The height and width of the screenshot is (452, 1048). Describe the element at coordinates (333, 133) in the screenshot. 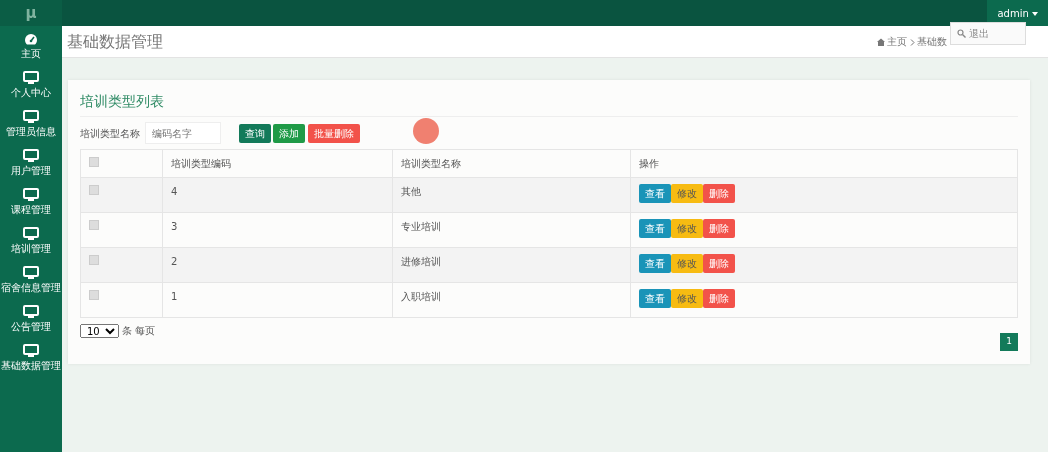

I see `delete-button: 批量删除` at that location.